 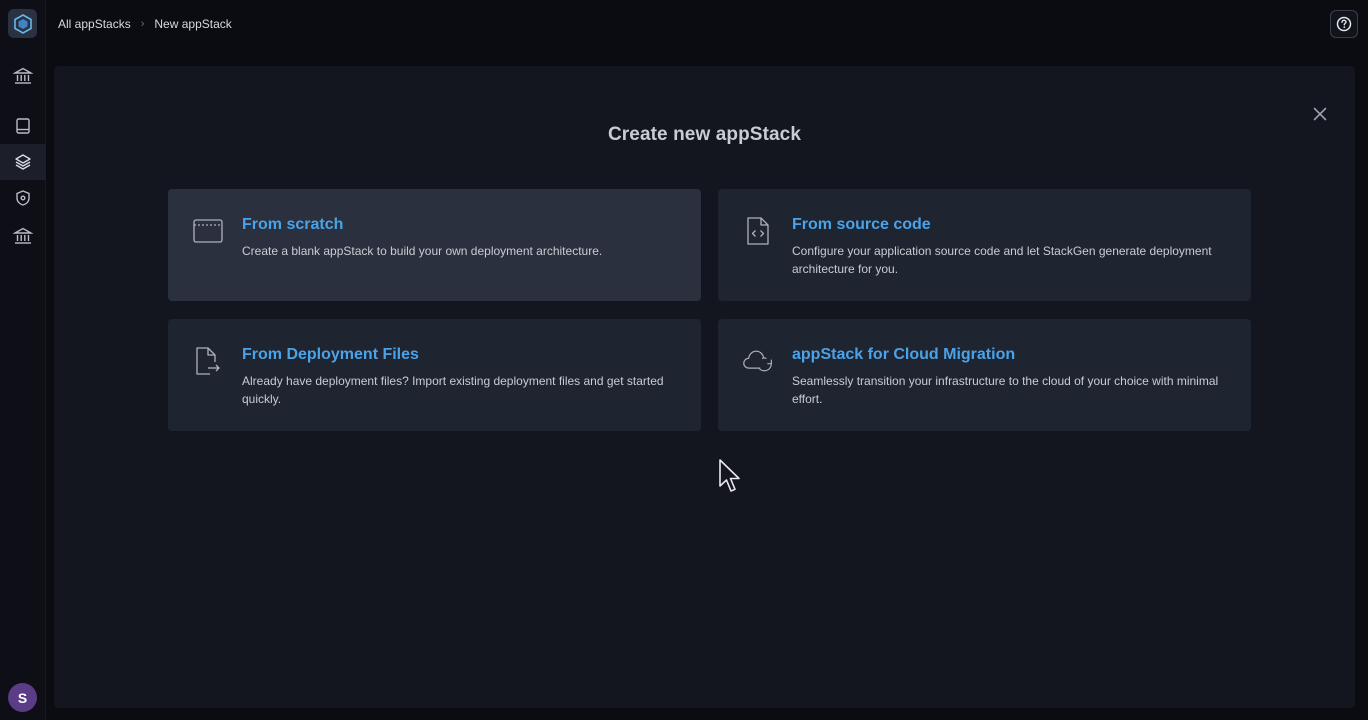 I want to click on help-icon, so click(x=1344, y=24).